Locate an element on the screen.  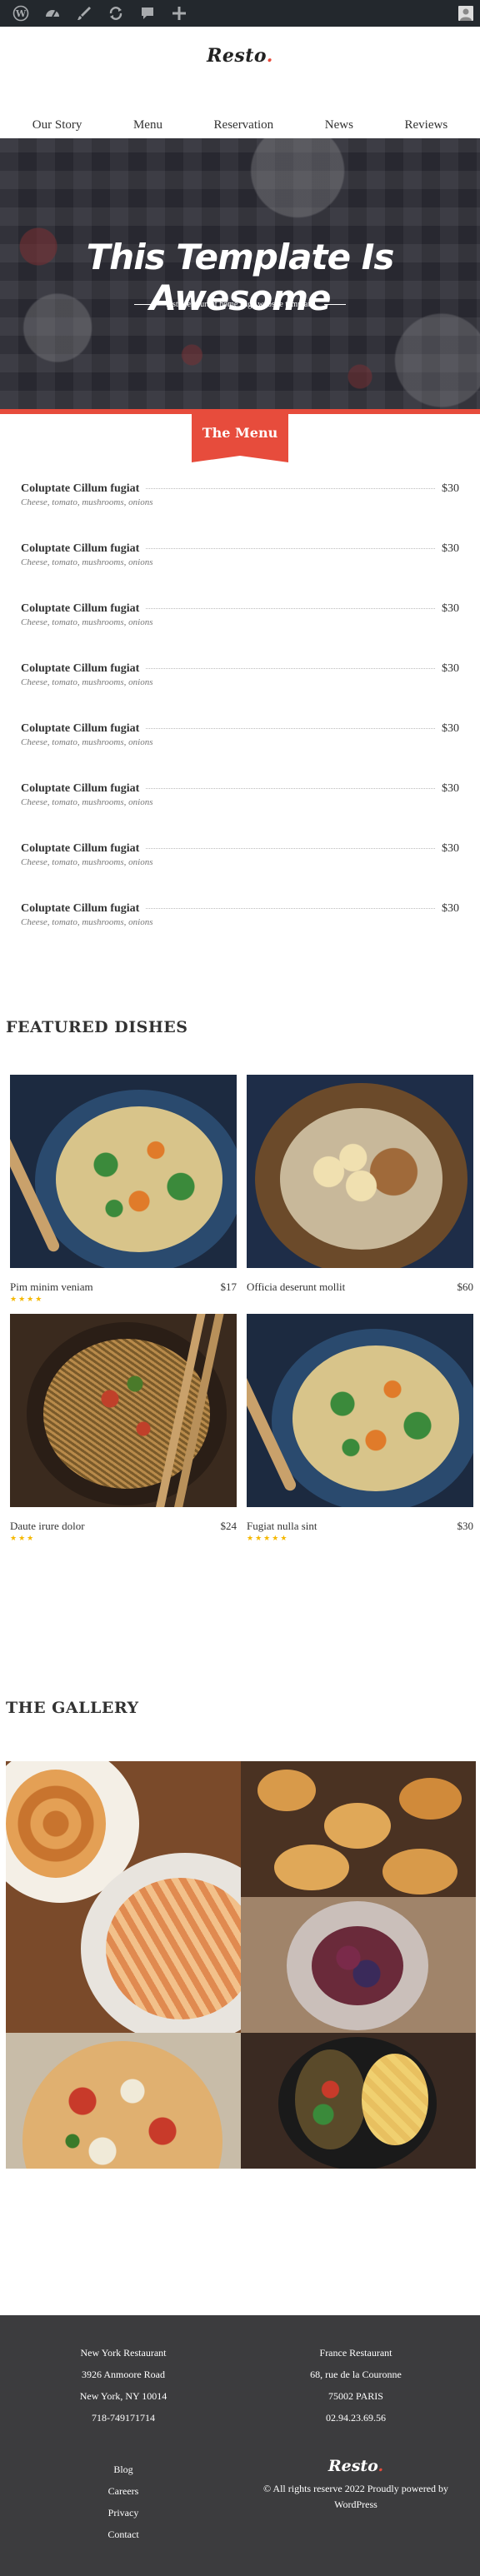
rating-stars: ★★★★★ is located at coordinates (360, 1539).